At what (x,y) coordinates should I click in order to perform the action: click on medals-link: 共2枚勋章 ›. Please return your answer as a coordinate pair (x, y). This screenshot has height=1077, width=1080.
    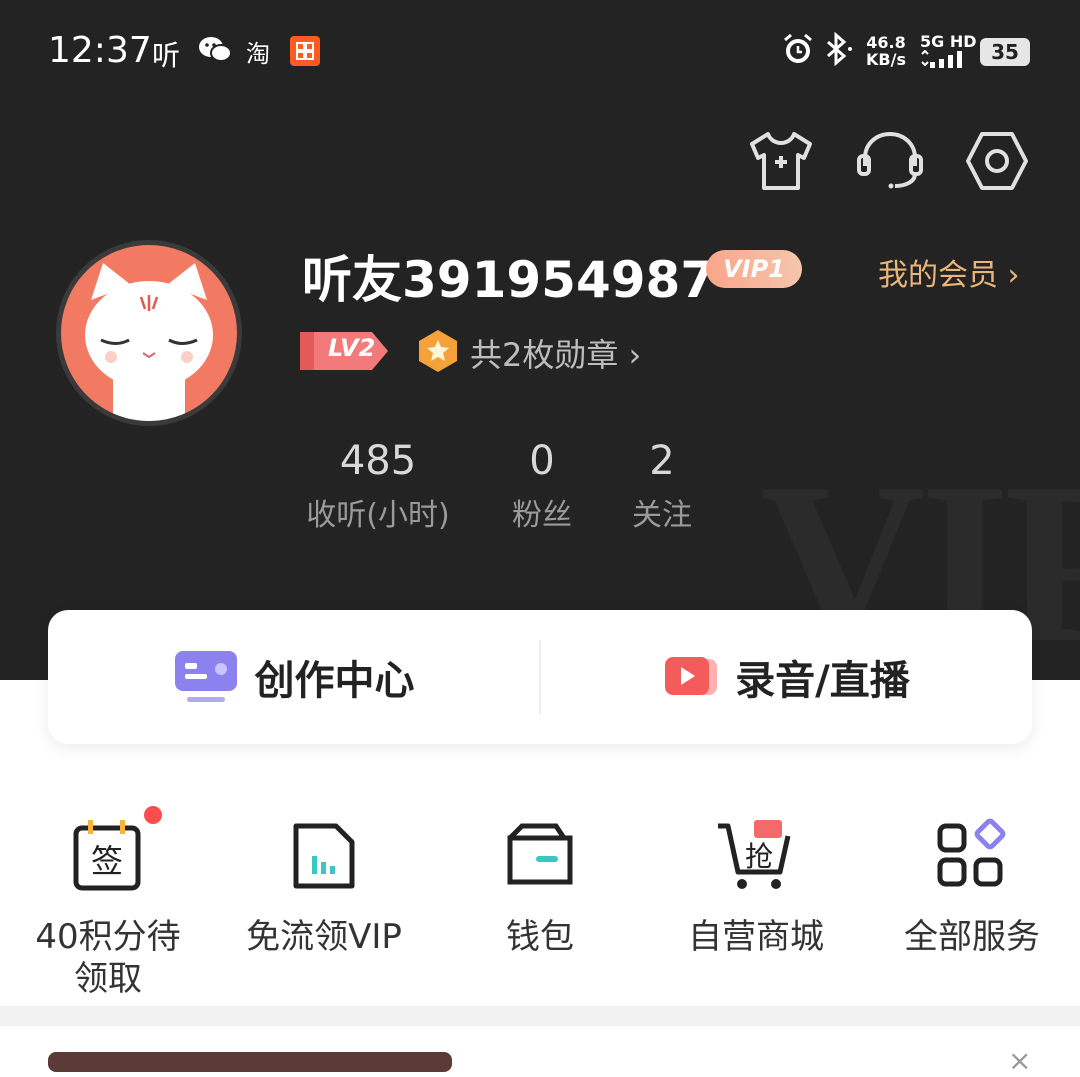
    Looking at the image, I should click on (555, 353).